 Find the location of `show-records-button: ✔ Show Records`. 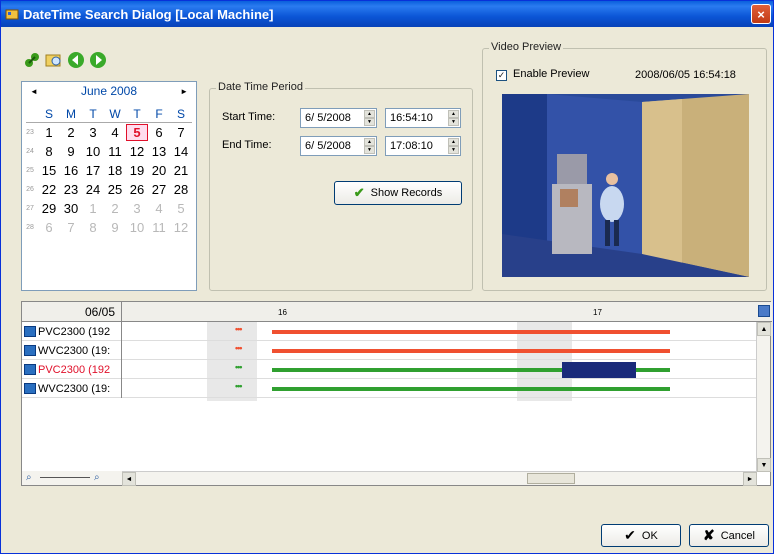

show-records-button: ✔ Show Records is located at coordinates (398, 193).